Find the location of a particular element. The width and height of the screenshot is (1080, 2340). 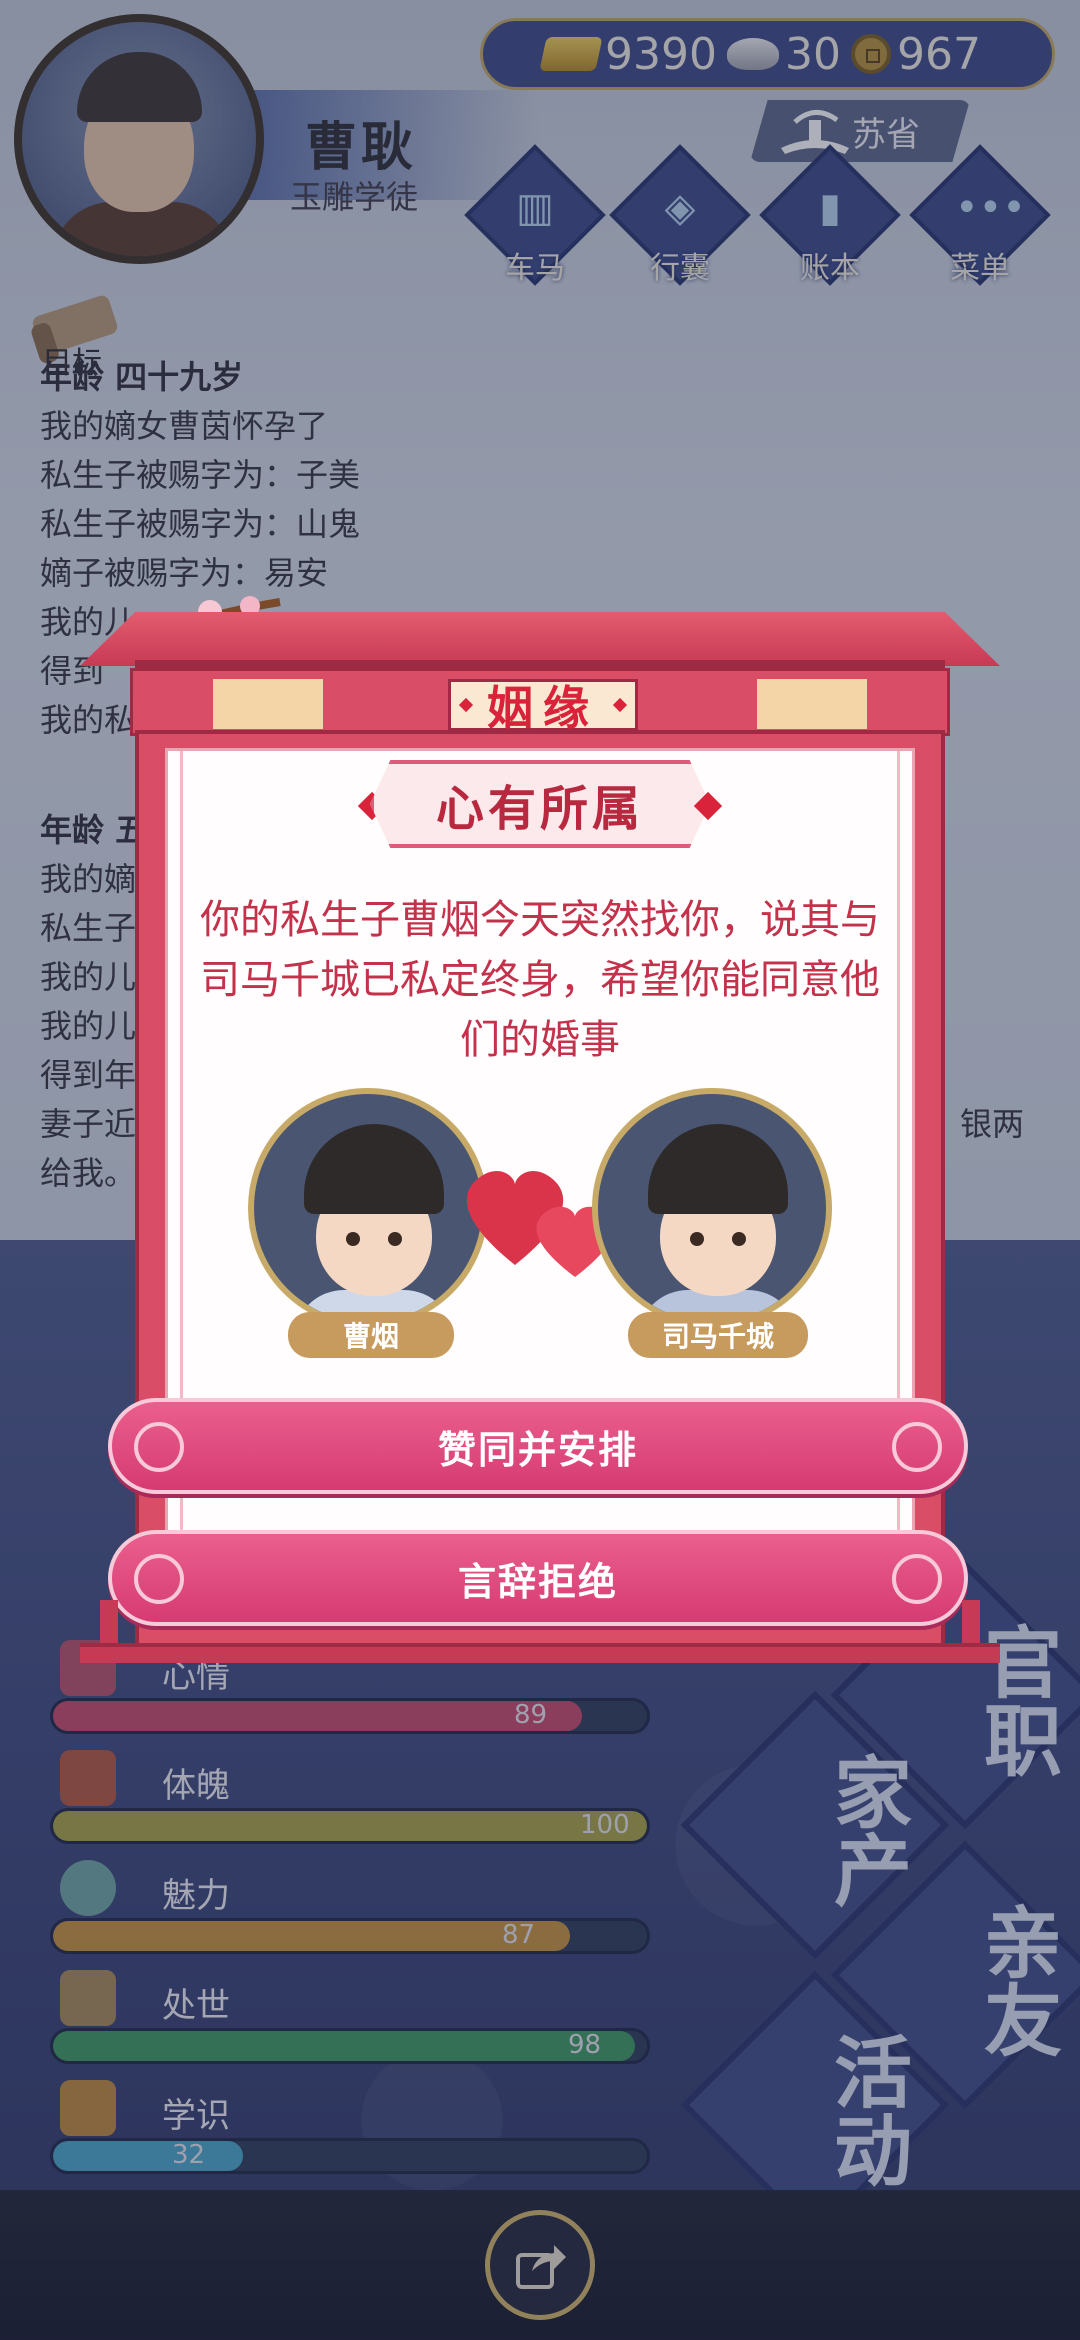

modal-subtitle-box: 心有所属 is located at coordinates (540, 804).